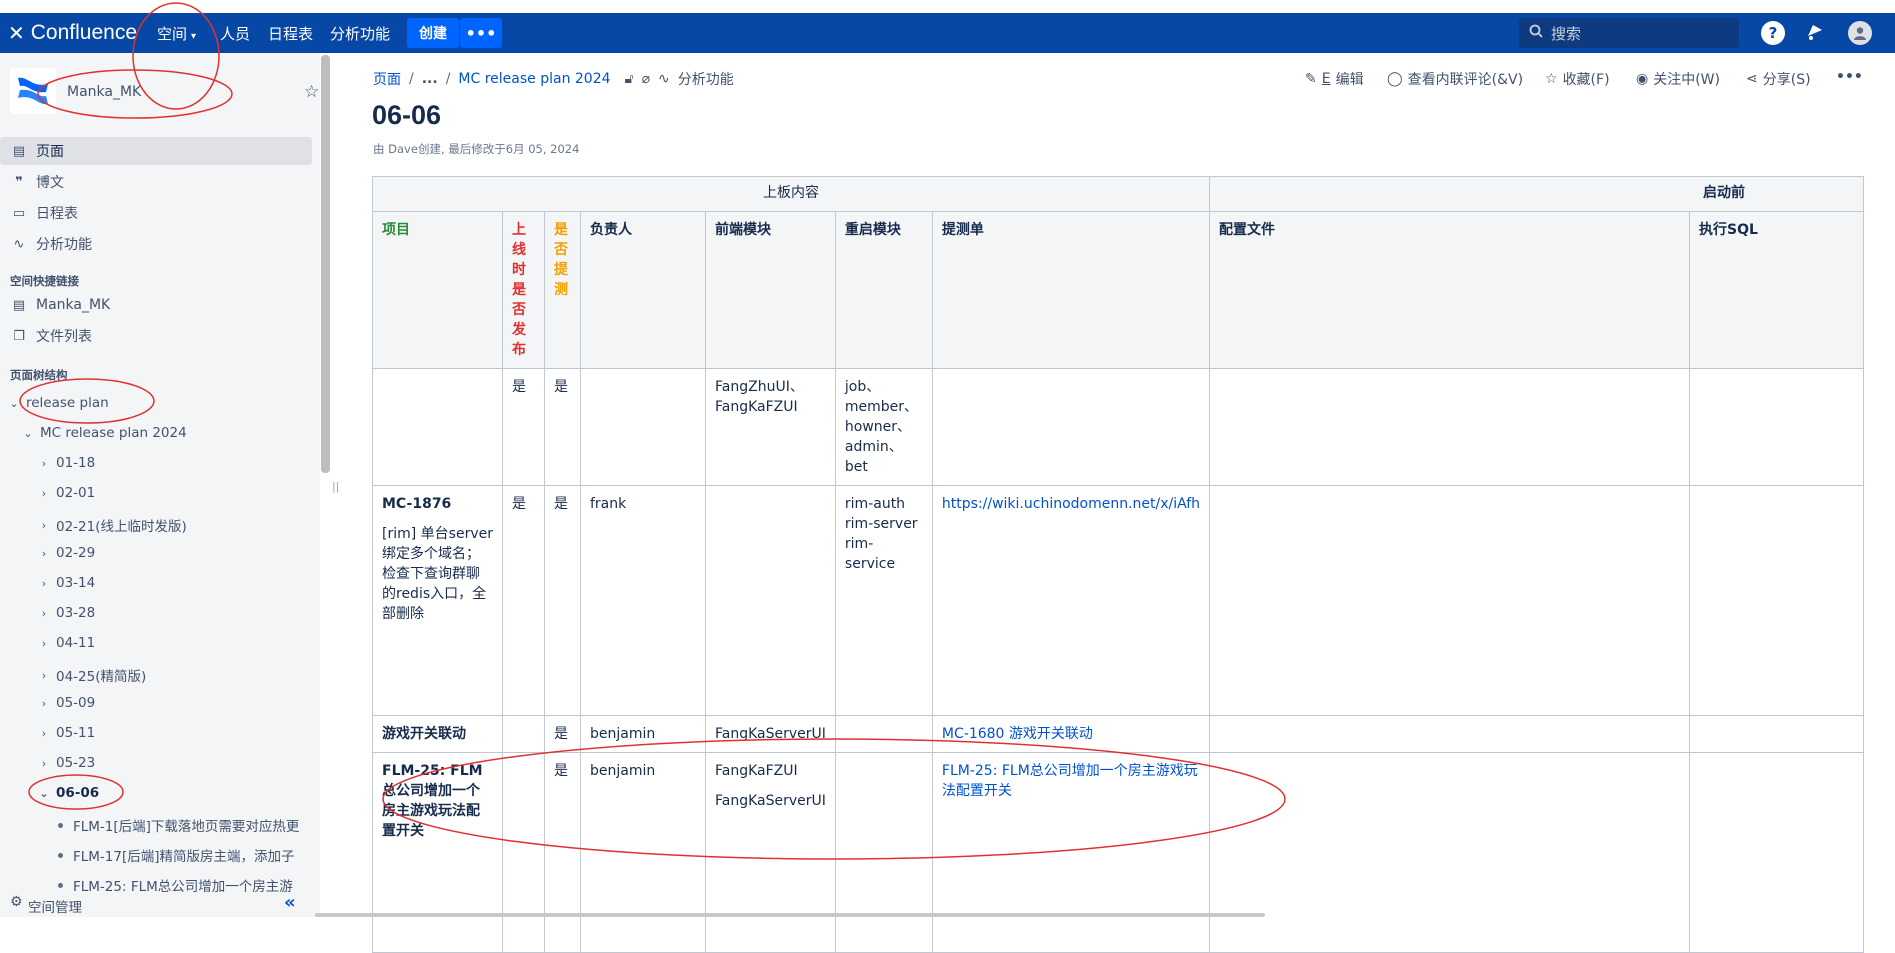  I want to click on page-byline: 由 Dave创建, 最后修改于6月 05, 2024, so click(476, 149).